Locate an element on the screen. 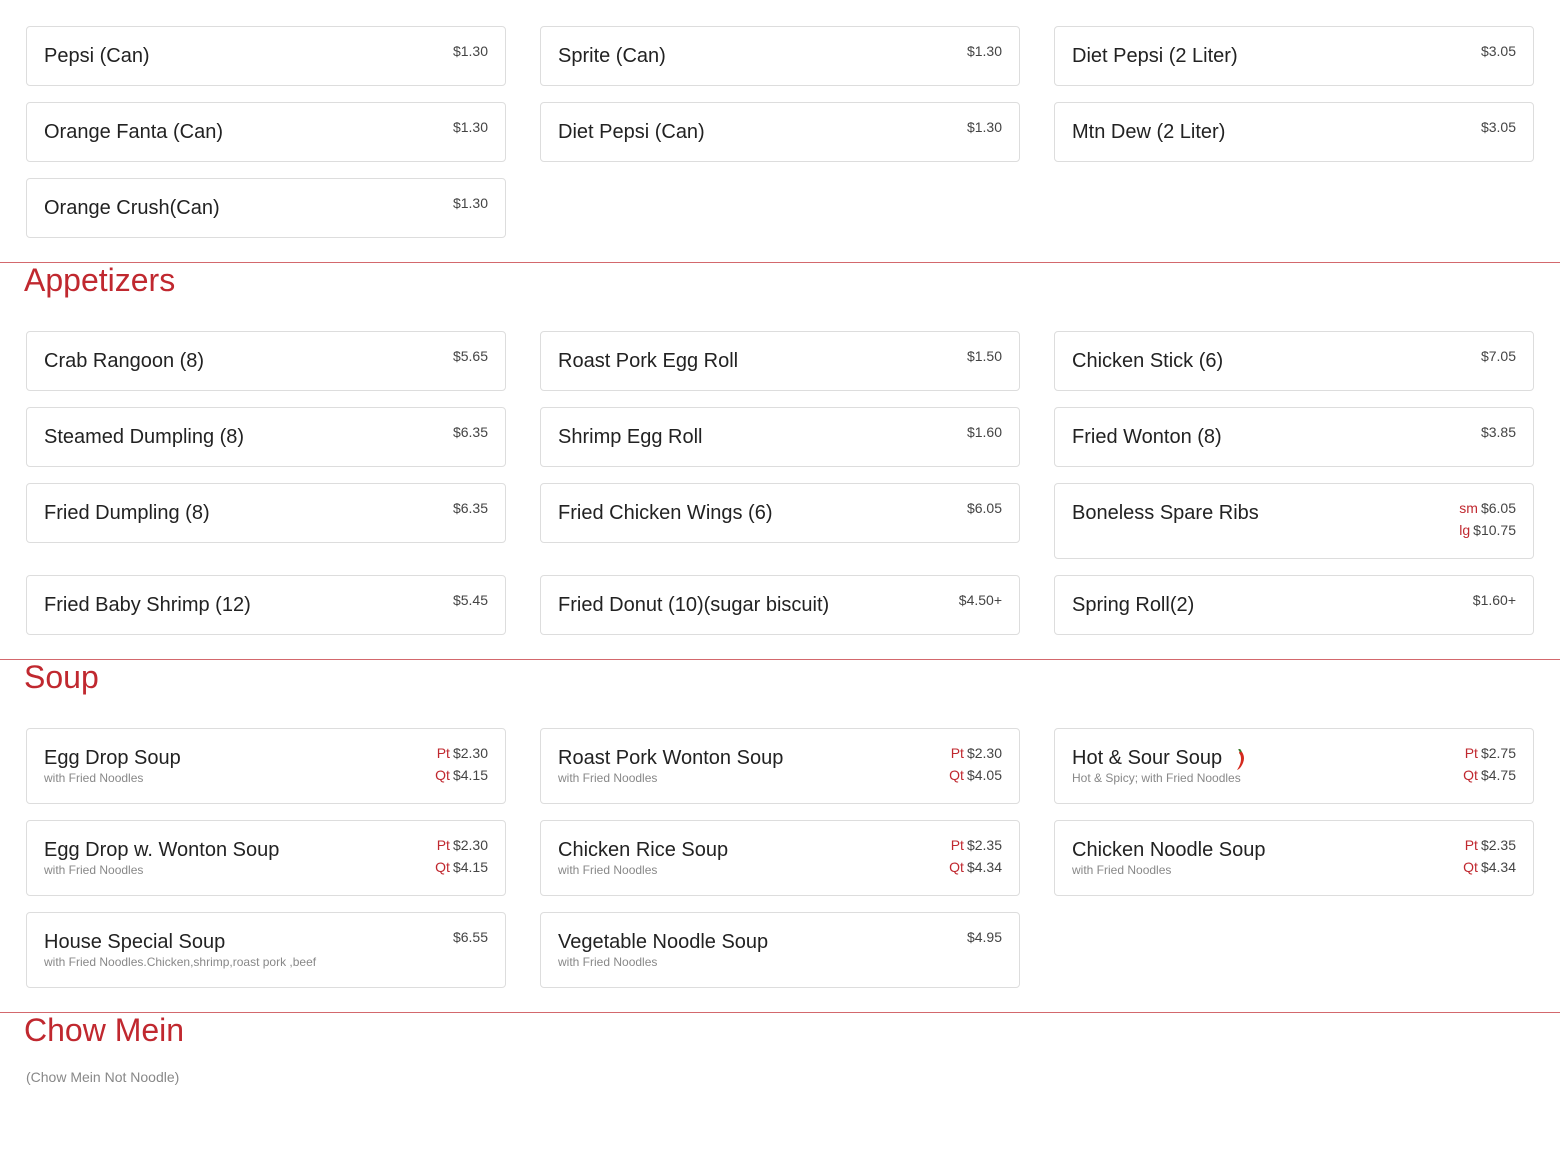  price-value: $3.85 is located at coordinates (1498, 432).